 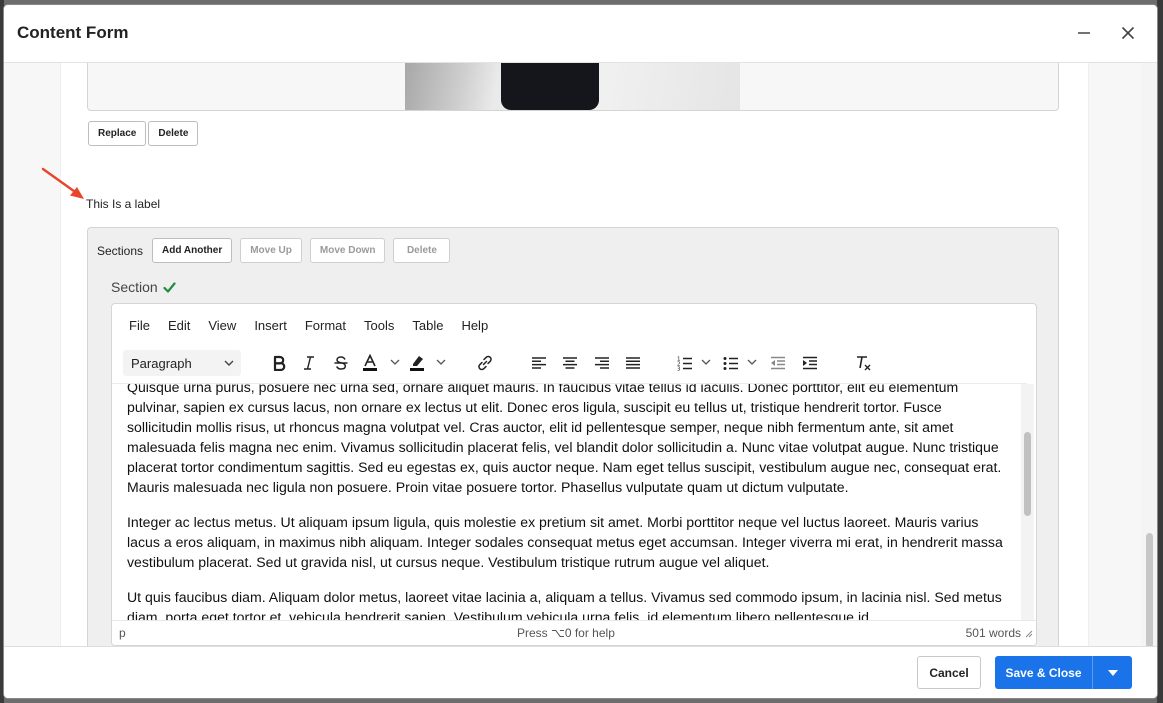 I want to click on link-button, so click(x=485, y=363).